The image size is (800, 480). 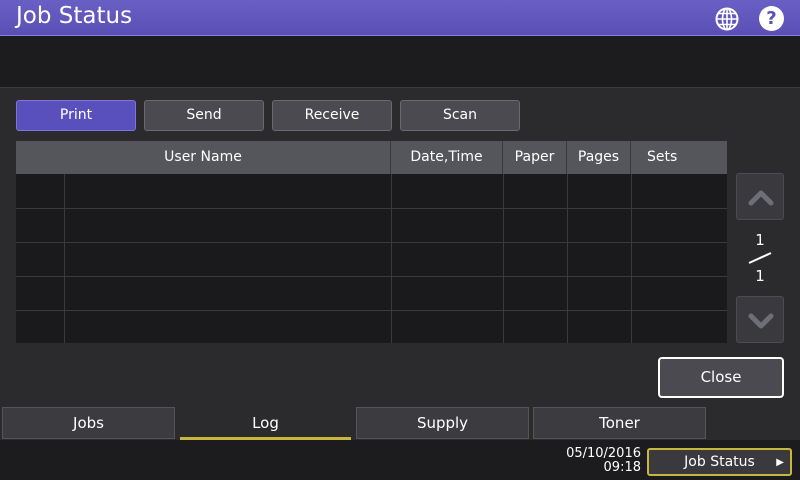 What do you see at coordinates (400, 18) in the screenshot?
I see `title-bar: Job Status ?` at bounding box center [400, 18].